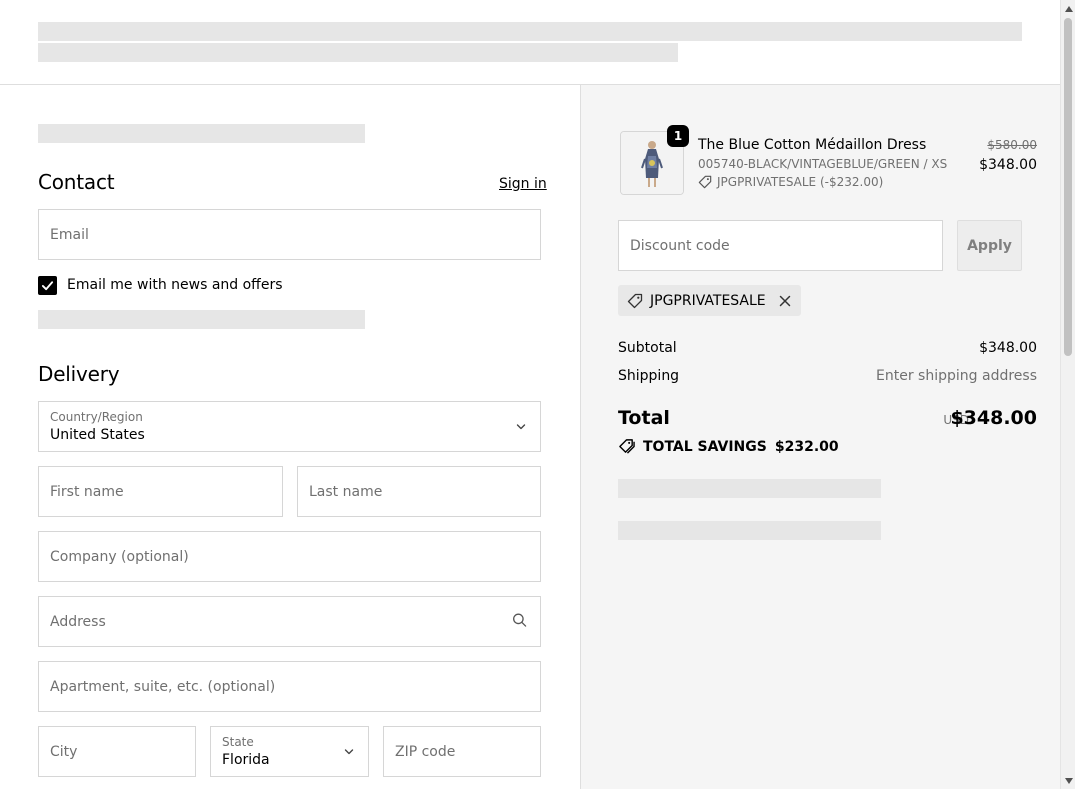 Image resolution: width=1075 pixels, height=789 pixels. Describe the element at coordinates (289, 234) in the screenshot. I see `email-field: Email` at that location.